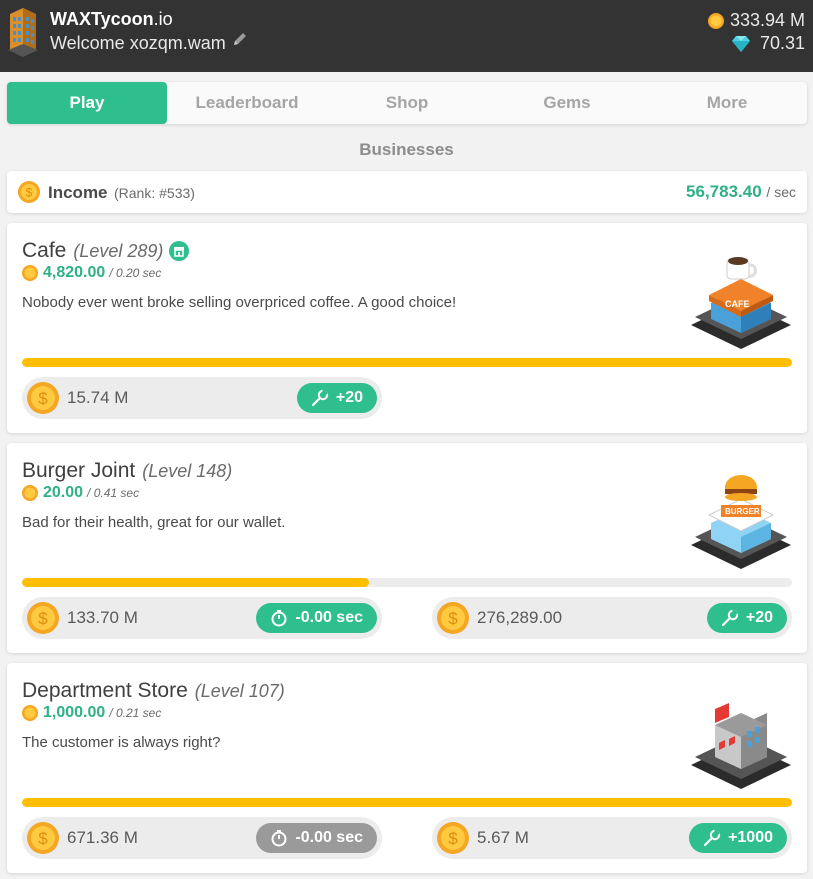 The height and width of the screenshot is (879, 813). Describe the element at coordinates (724, 191) in the screenshot. I see `income-amount: 56,783.40` at that location.